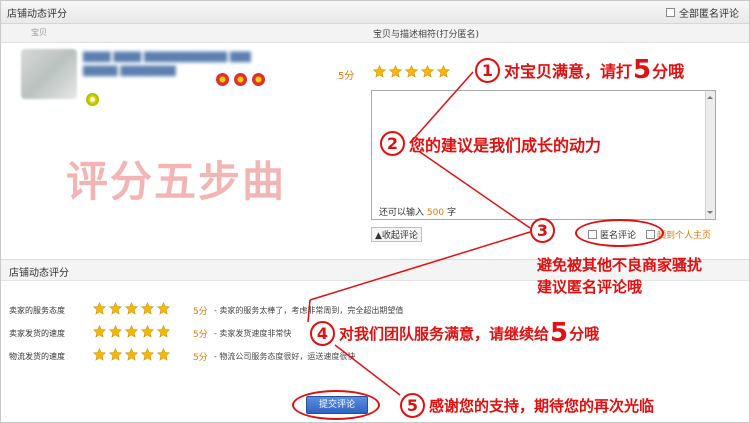 The width and height of the screenshot is (750, 423). Describe the element at coordinates (285, 356) in the screenshot. I see `rating-row-desc: - 物流公司服务态度很好，运送速度很快` at that location.